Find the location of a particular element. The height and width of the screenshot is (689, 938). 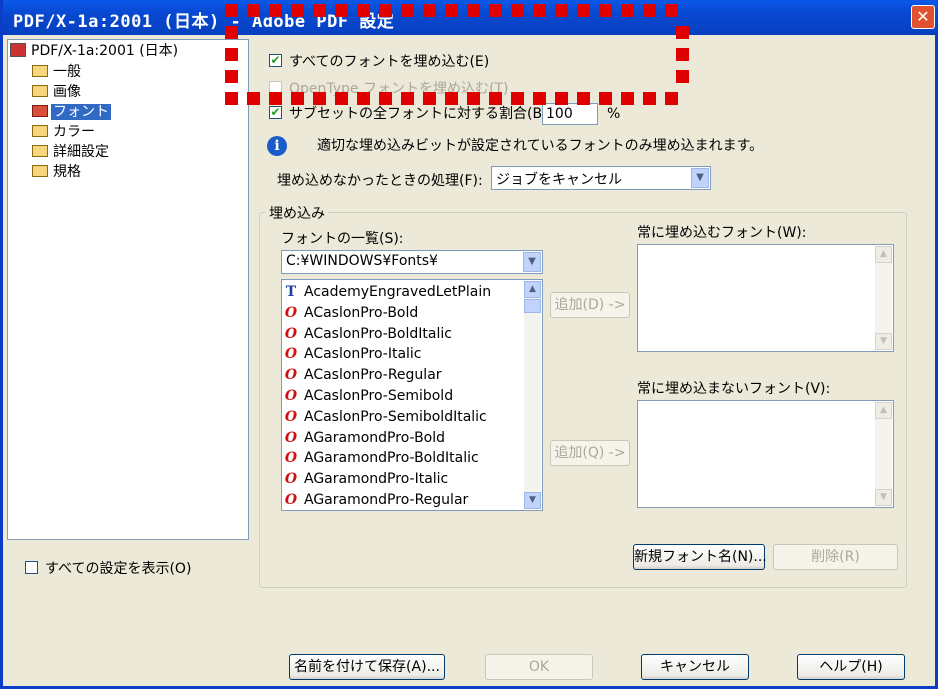

tree-item-fonts: フォント is located at coordinates (71, 112).